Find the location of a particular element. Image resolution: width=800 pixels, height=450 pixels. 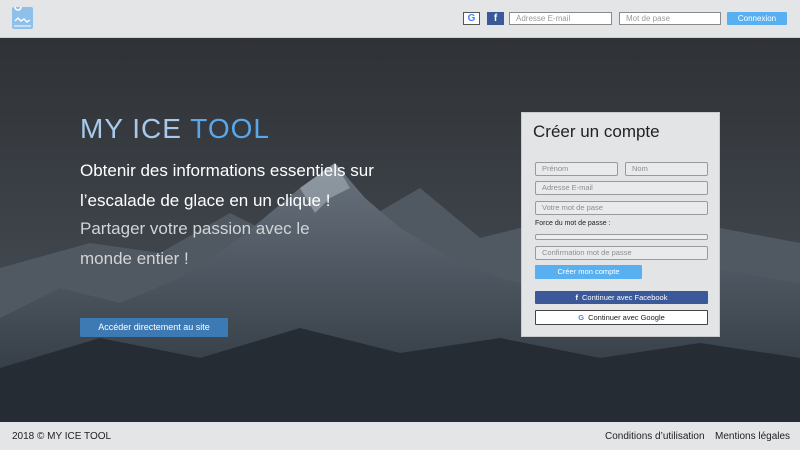

create-account-button: Créer mon compte is located at coordinates (588, 272).